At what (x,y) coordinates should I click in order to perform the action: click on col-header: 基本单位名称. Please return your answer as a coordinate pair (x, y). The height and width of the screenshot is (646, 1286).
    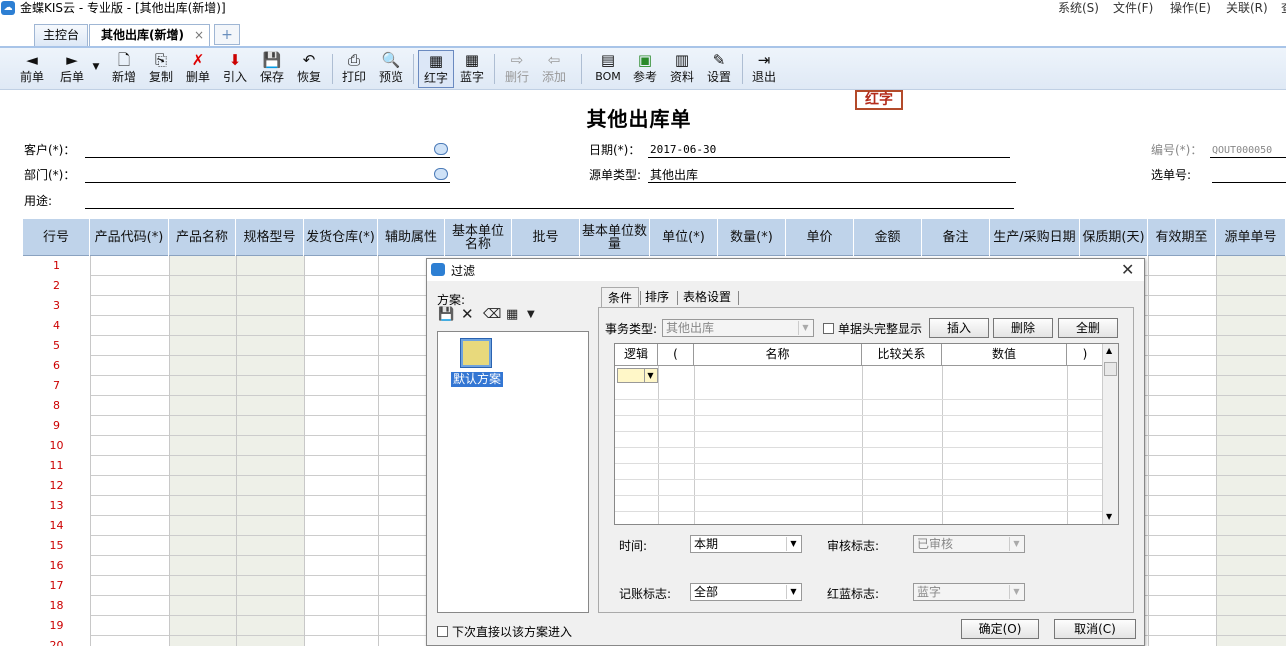
    Looking at the image, I should click on (478, 237).